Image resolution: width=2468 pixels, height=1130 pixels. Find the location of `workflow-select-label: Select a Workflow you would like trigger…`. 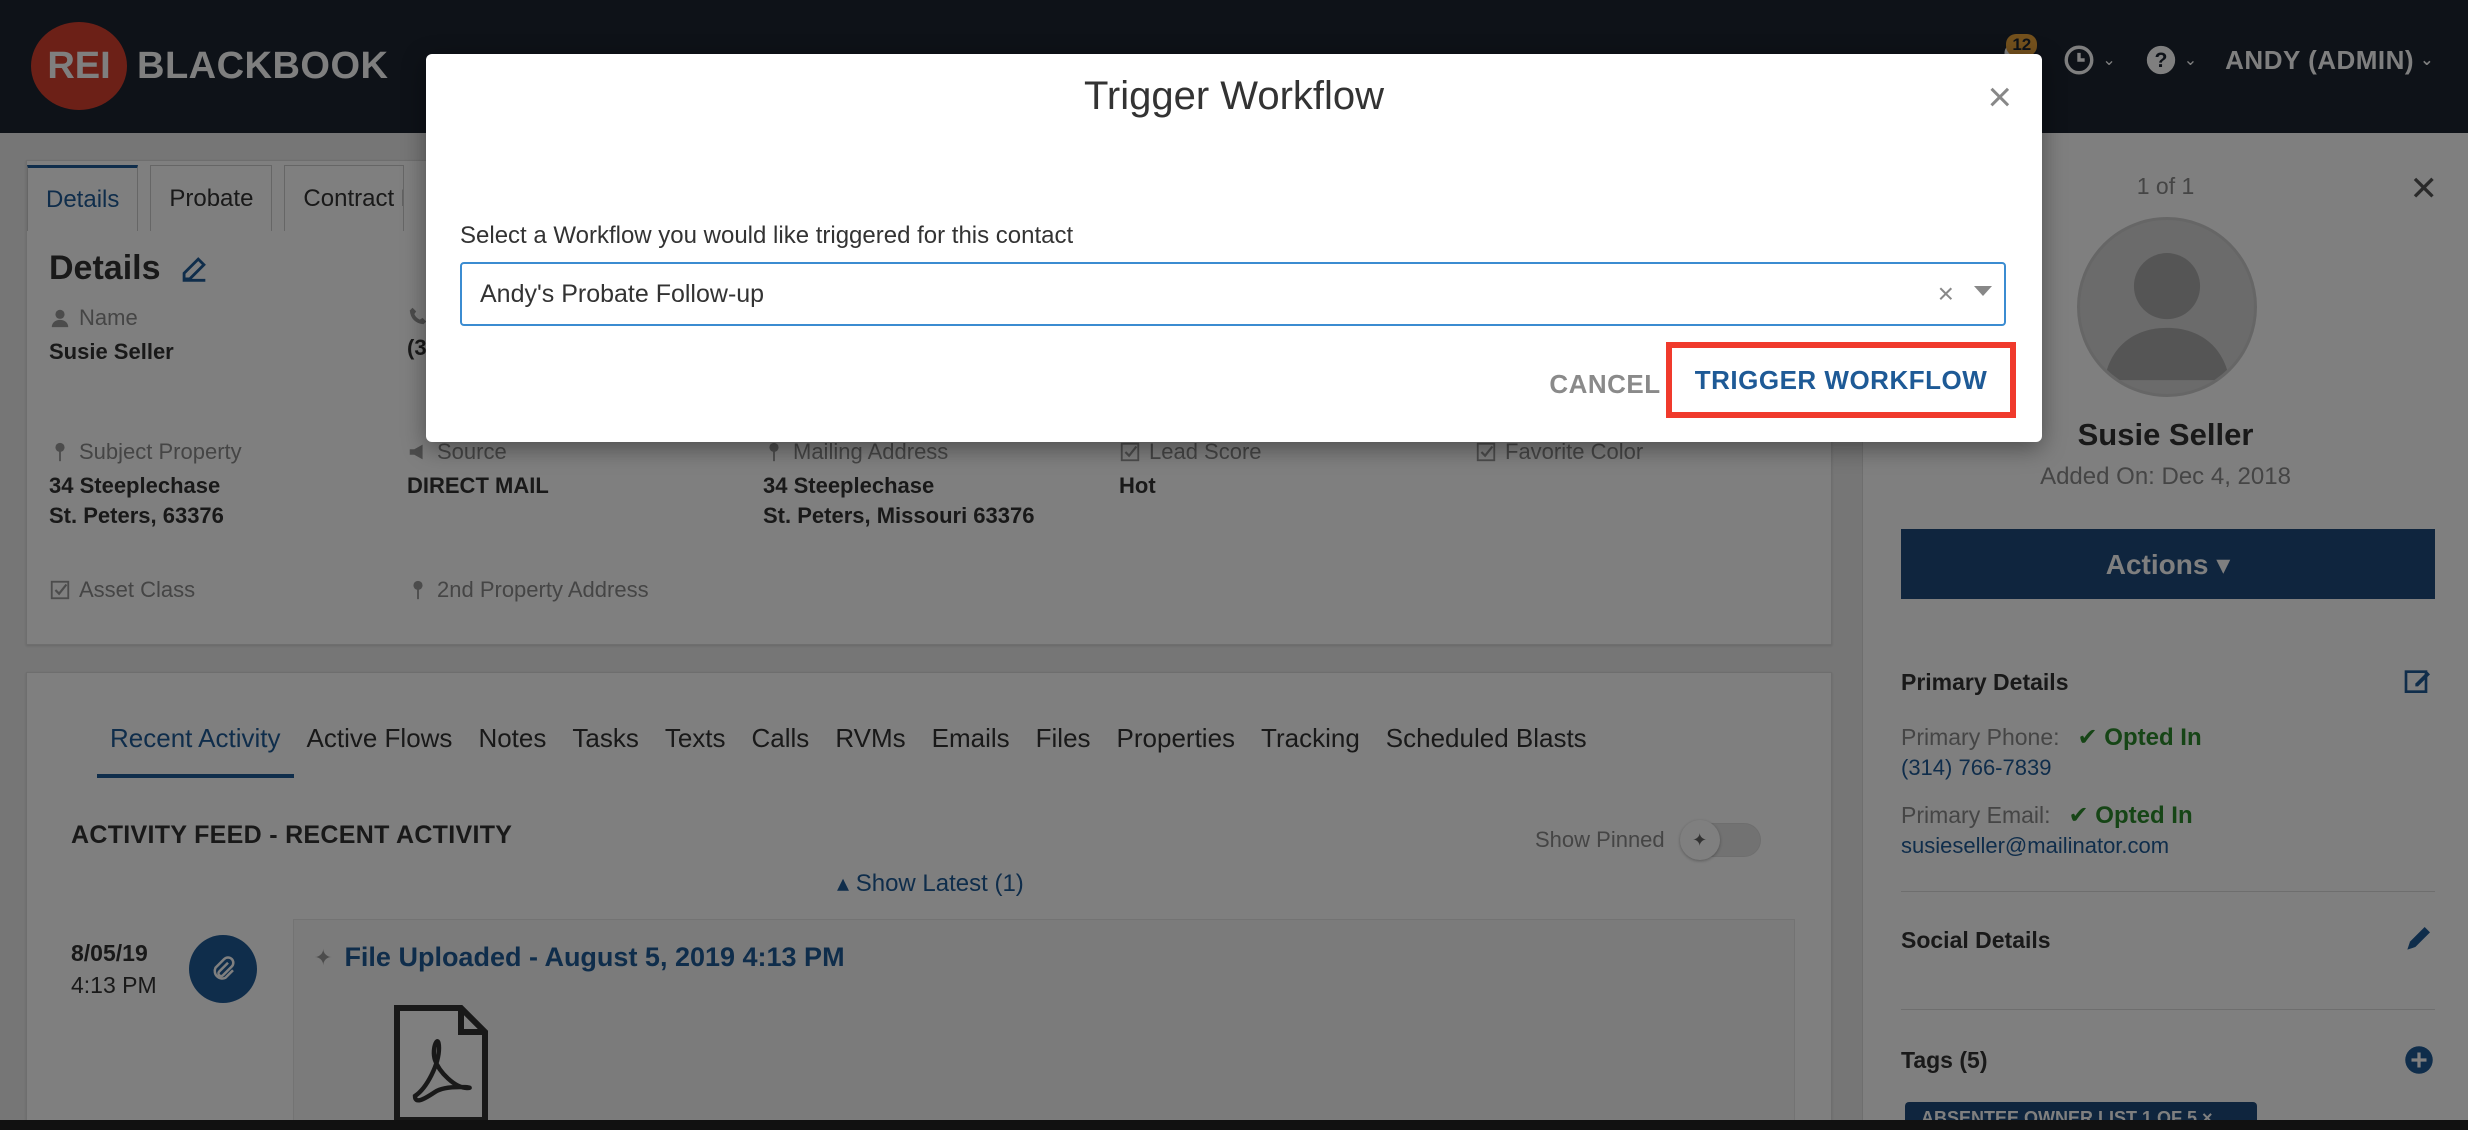

workflow-select-label: Select a Workflow you would like trigger… is located at coordinates (767, 235).